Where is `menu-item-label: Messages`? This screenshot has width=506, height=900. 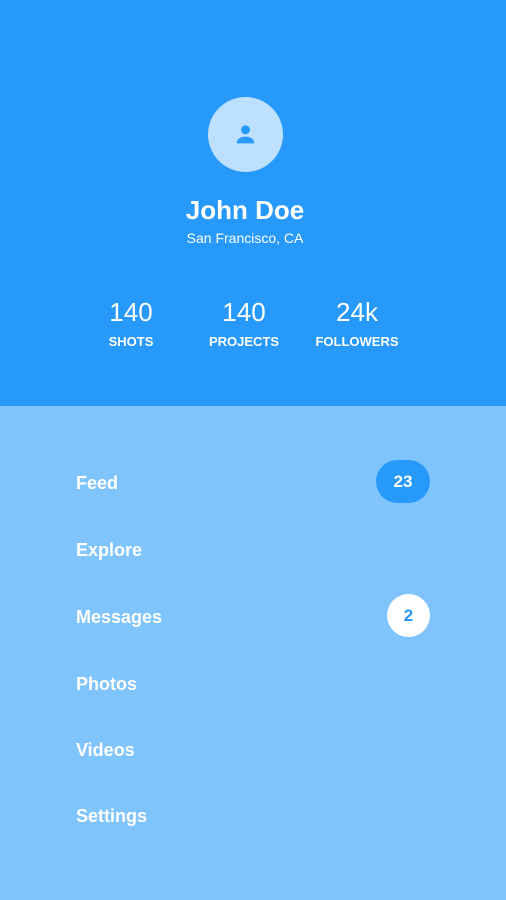
menu-item-label: Messages is located at coordinates (119, 617).